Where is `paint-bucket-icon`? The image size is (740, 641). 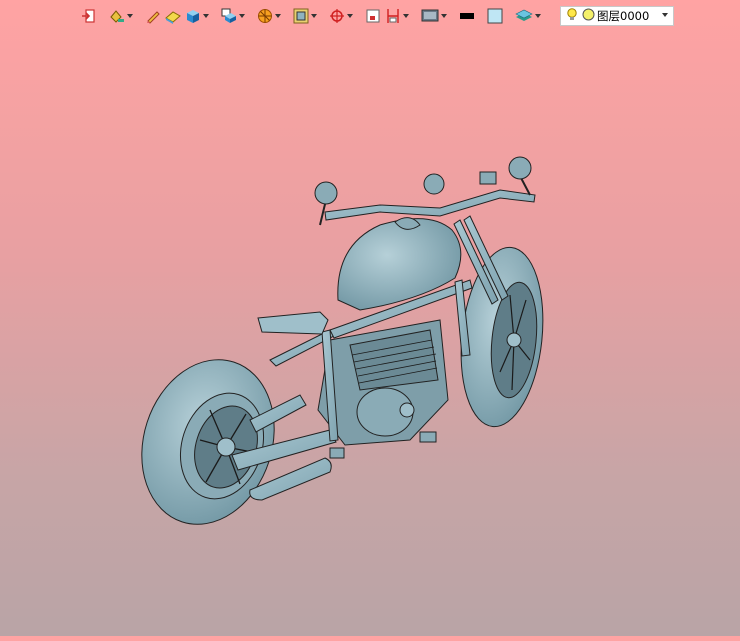
paint-bucket-icon is located at coordinates (117, 16).